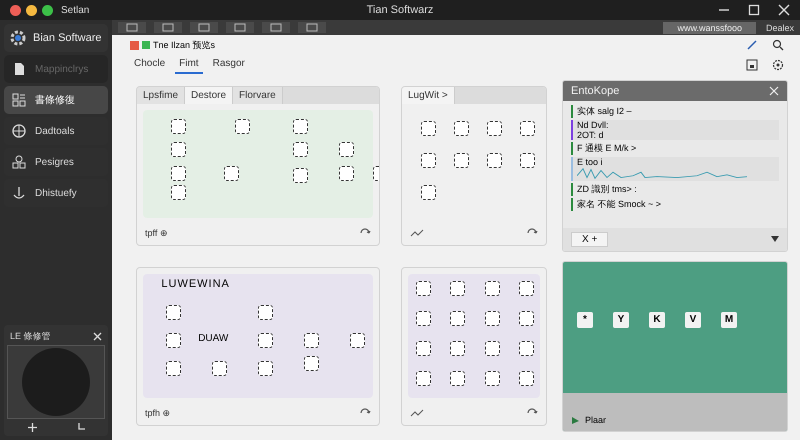 This screenshot has width=800, height=440. Describe the element at coordinates (589, 239) in the screenshot. I see `filter-dropdown: X +` at that location.